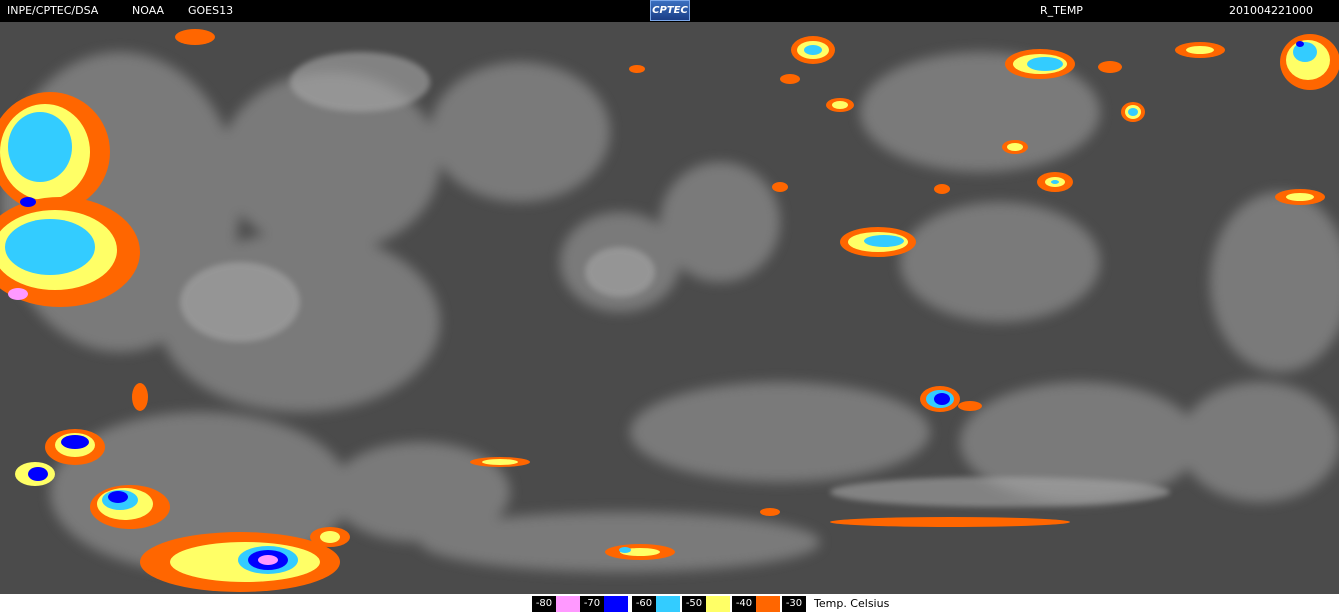  Describe the element at coordinates (744, 604) in the screenshot. I see `legend-label: -40` at that location.